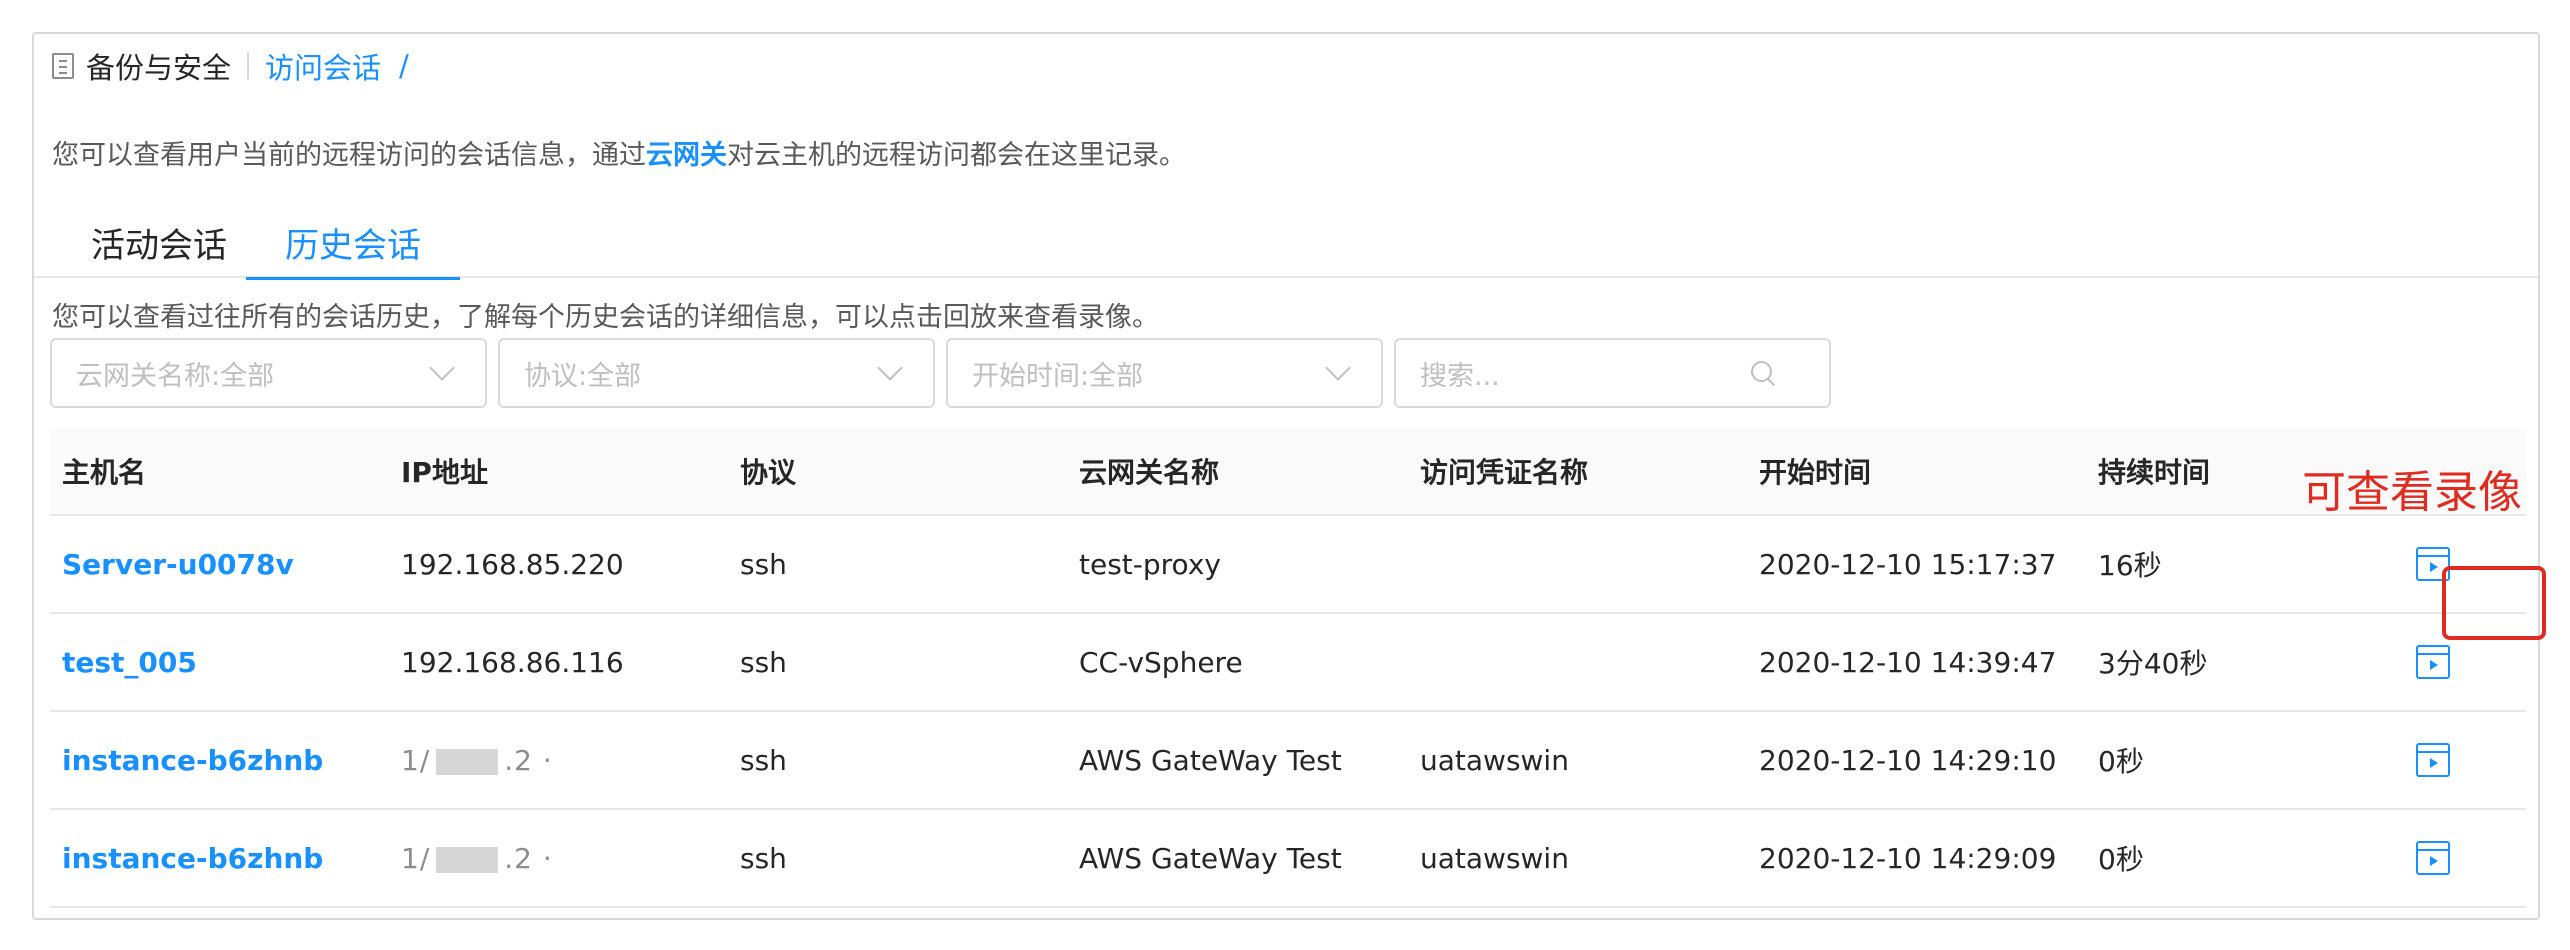 The image size is (2570, 950). What do you see at coordinates (1504, 472) in the screenshot?
I see `column-credential: 访问凭证名称` at bounding box center [1504, 472].